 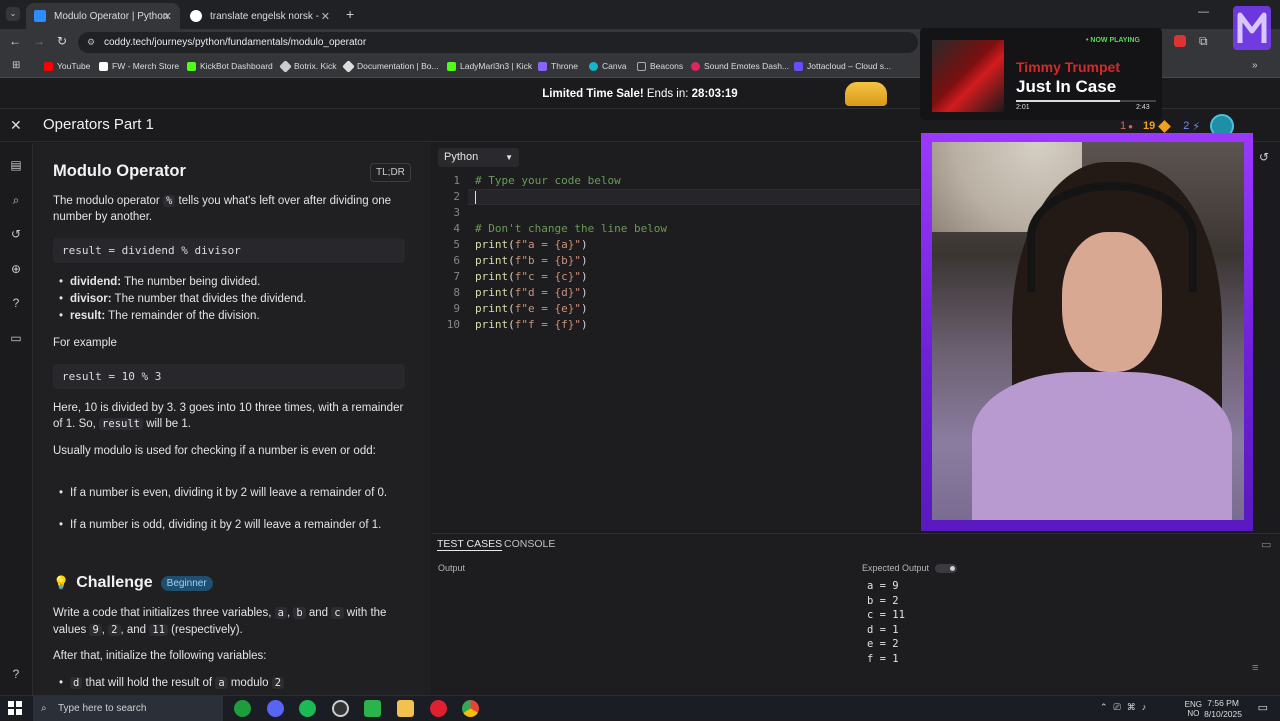 I want to click on extensions-puzzle-icon: ⧉, so click(x=1203, y=41).